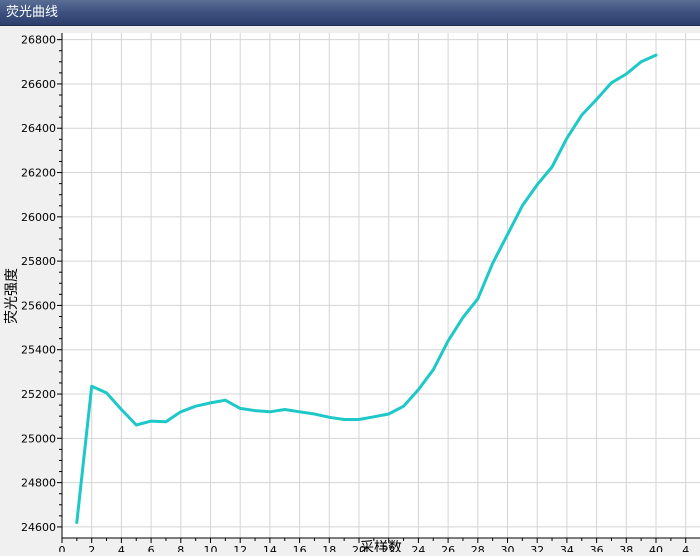 Image resolution: width=700 pixels, height=556 pixels. Describe the element at coordinates (448, 548) in the screenshot. I see `x-tick-label: 26` at that location.